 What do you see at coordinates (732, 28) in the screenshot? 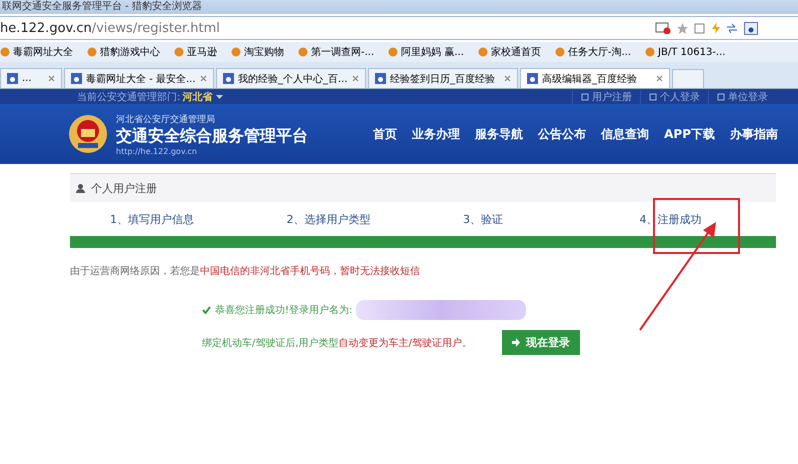
I see `arrows-icon` at bounding box center [732, 28].